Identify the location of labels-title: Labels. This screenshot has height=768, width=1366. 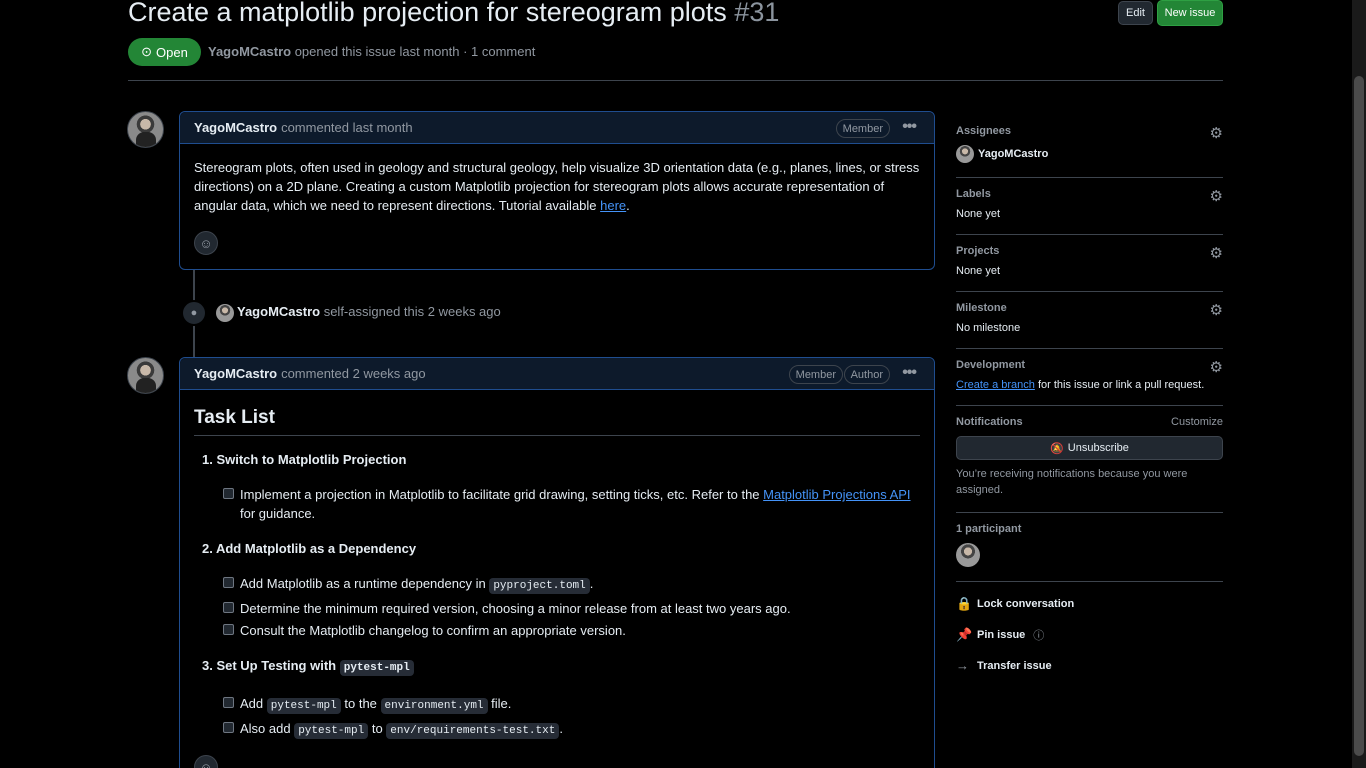
(973, 194).